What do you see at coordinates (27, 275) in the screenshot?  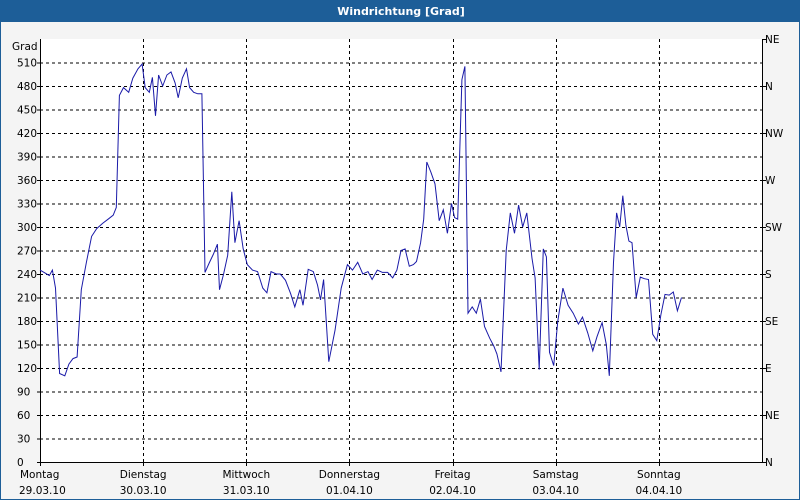 I see `y-tick-label: 240` at bounding box center [27, 275].